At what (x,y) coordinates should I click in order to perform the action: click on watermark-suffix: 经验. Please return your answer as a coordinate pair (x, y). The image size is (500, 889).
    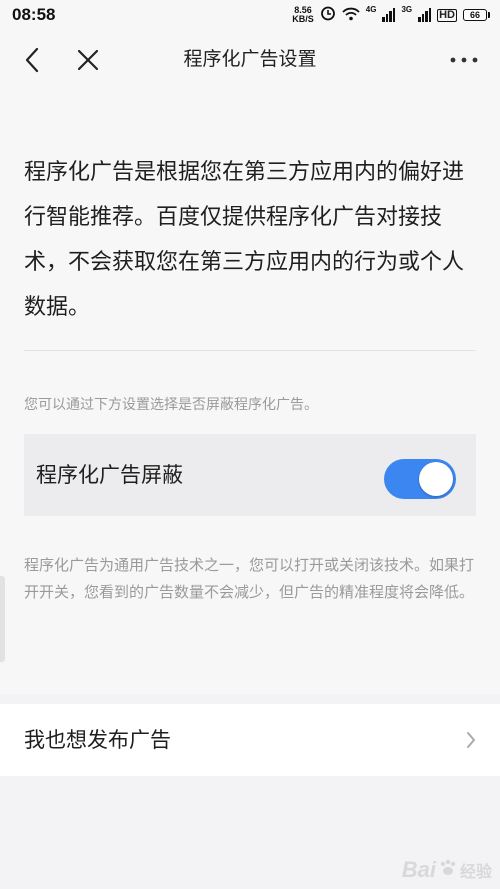
    Looking at the image, I should click on (475, 871).